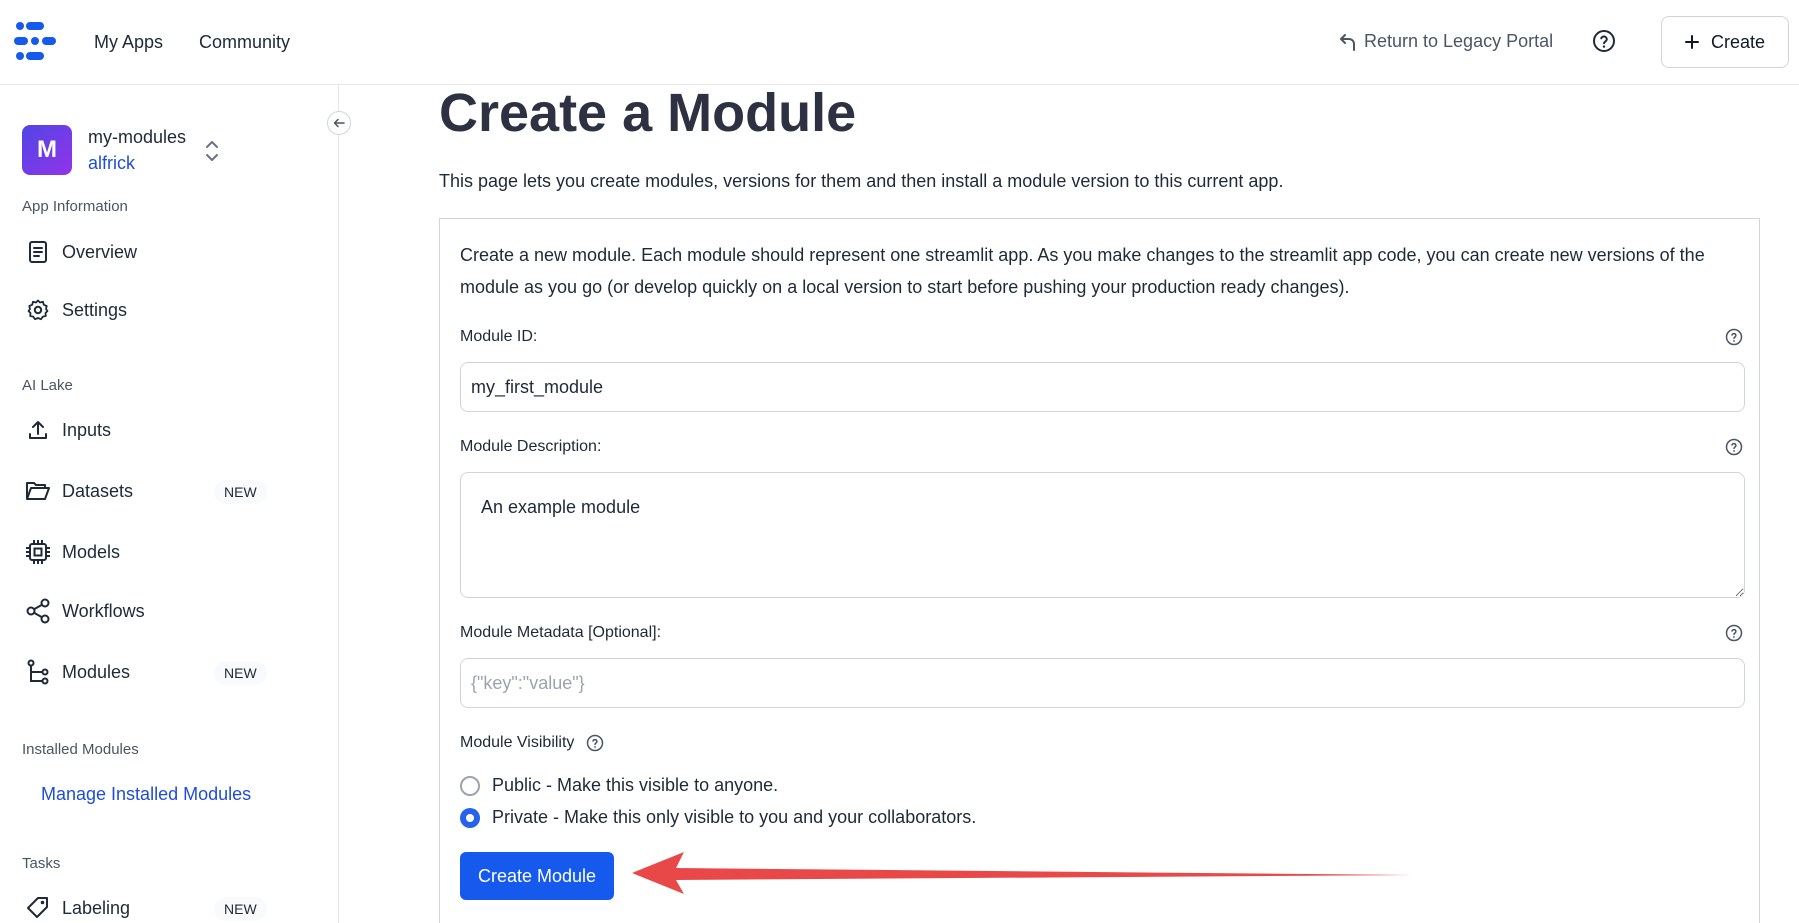  What do you see at coordinates (499, 336) in the screenshot?
I see `module-id-label: Module ID:` at bounding box center [499, 336].